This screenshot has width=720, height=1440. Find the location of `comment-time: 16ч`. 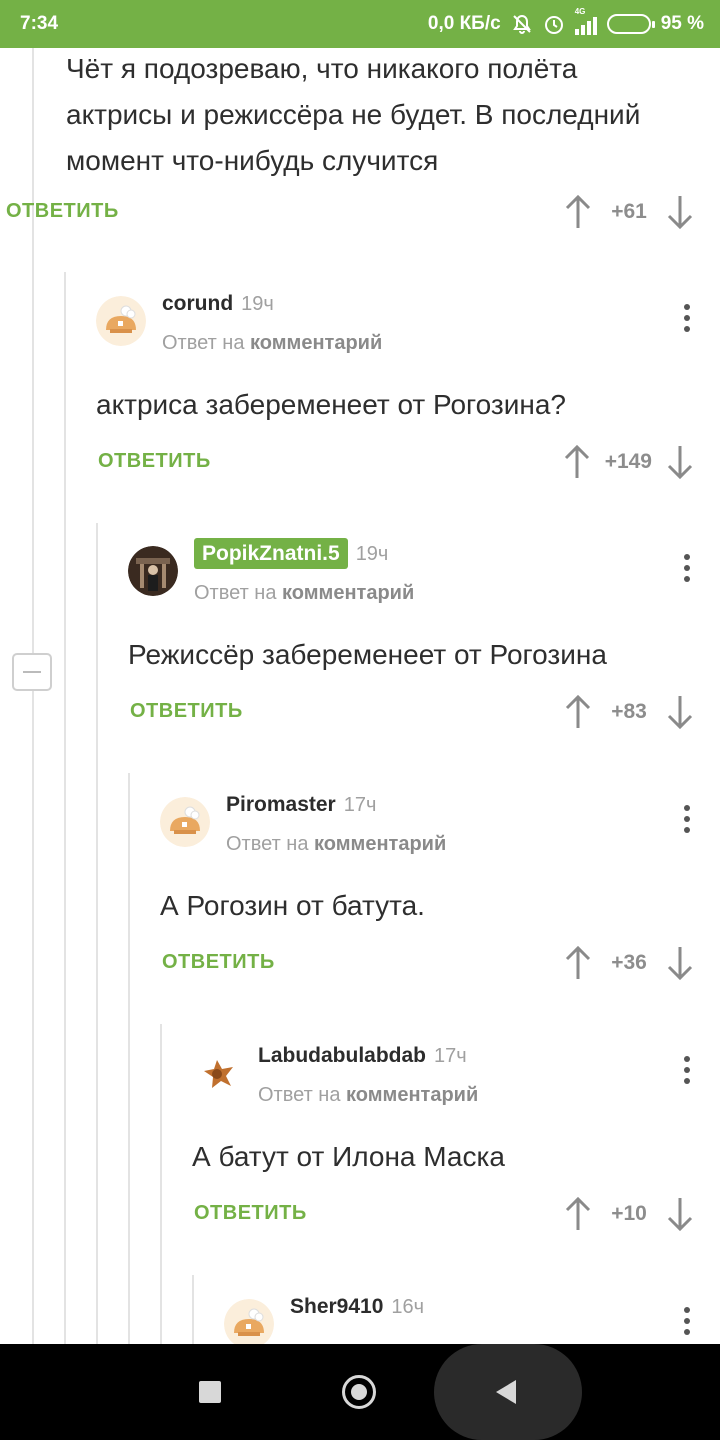

comment-time: 16ч is located at coordinates (408, 1307).